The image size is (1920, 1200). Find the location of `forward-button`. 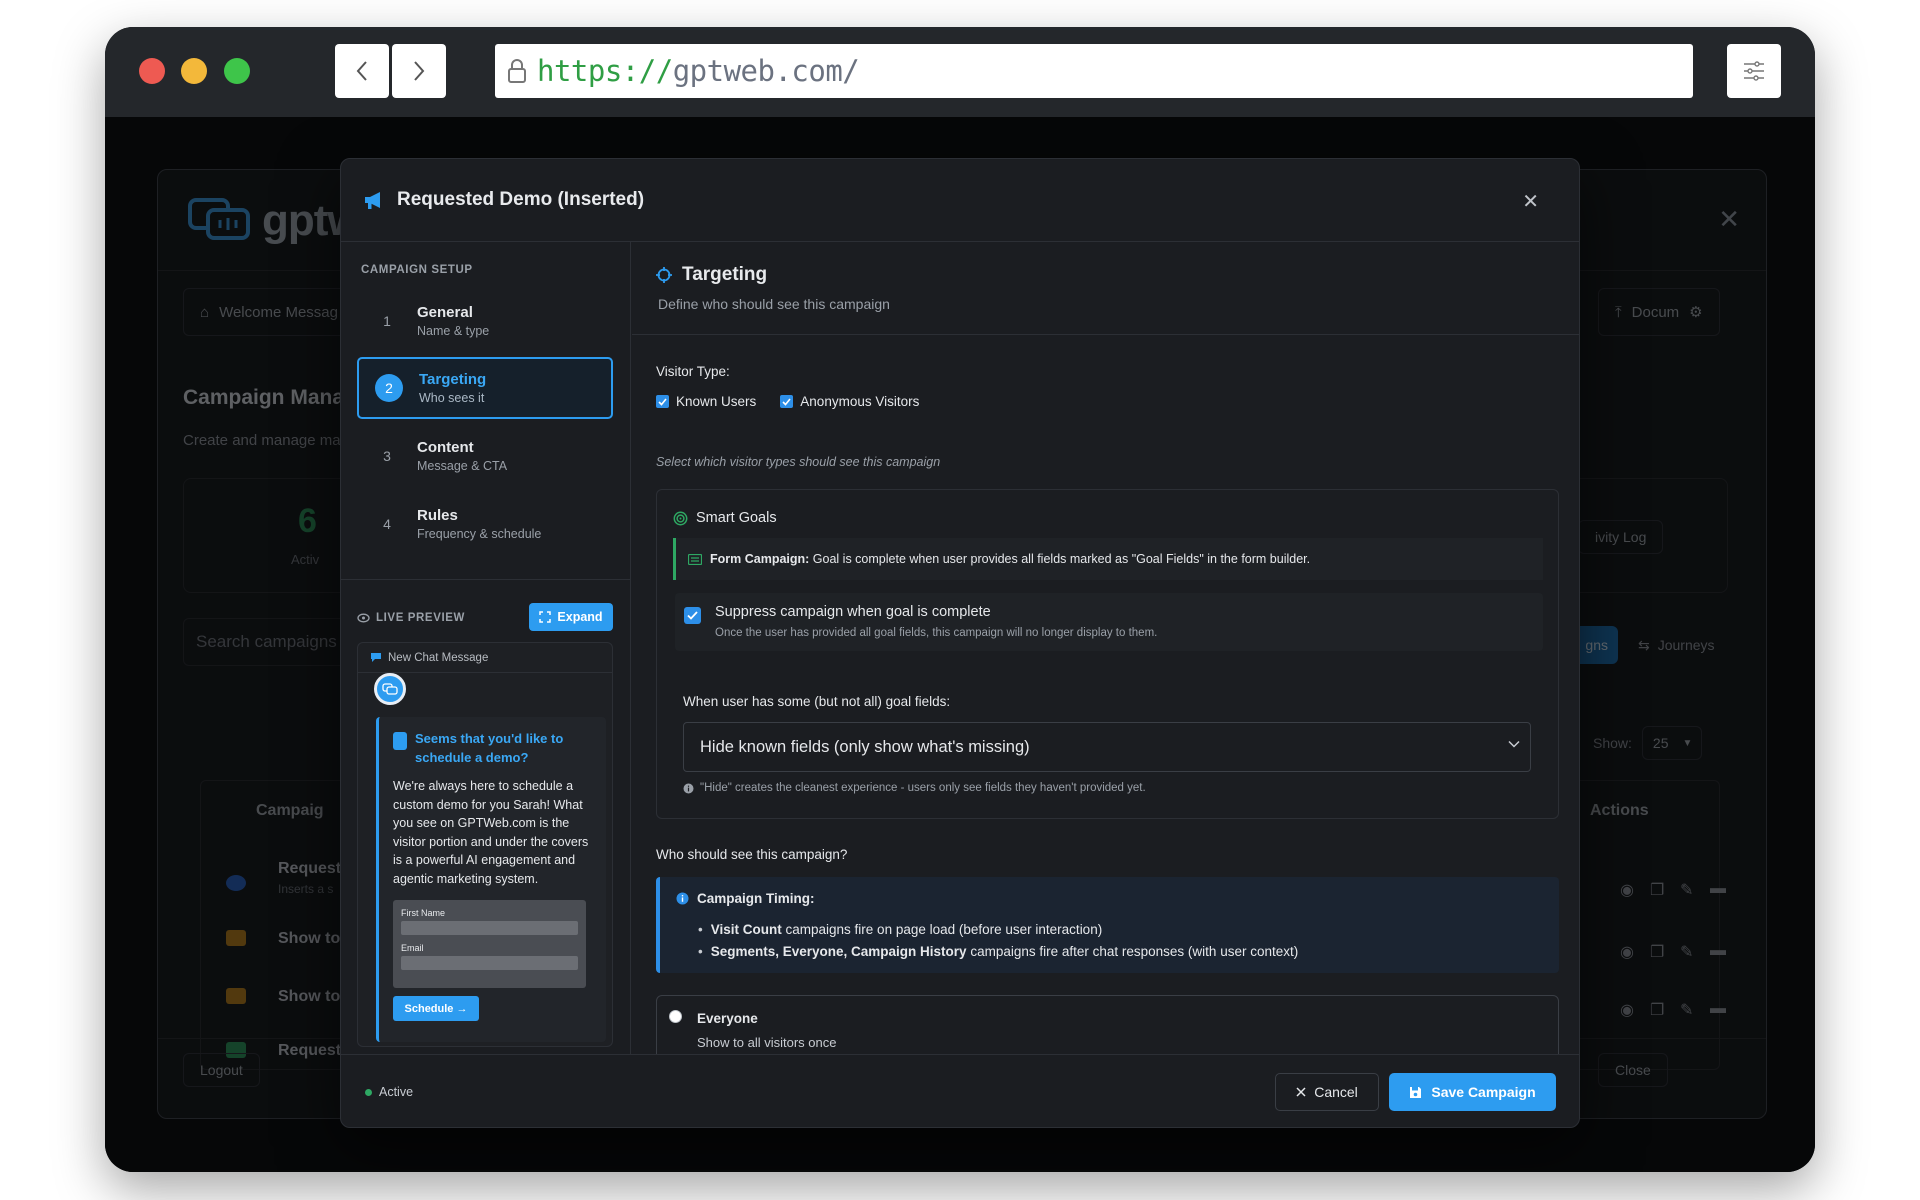

forward-button is located at coordinates (419, 71).